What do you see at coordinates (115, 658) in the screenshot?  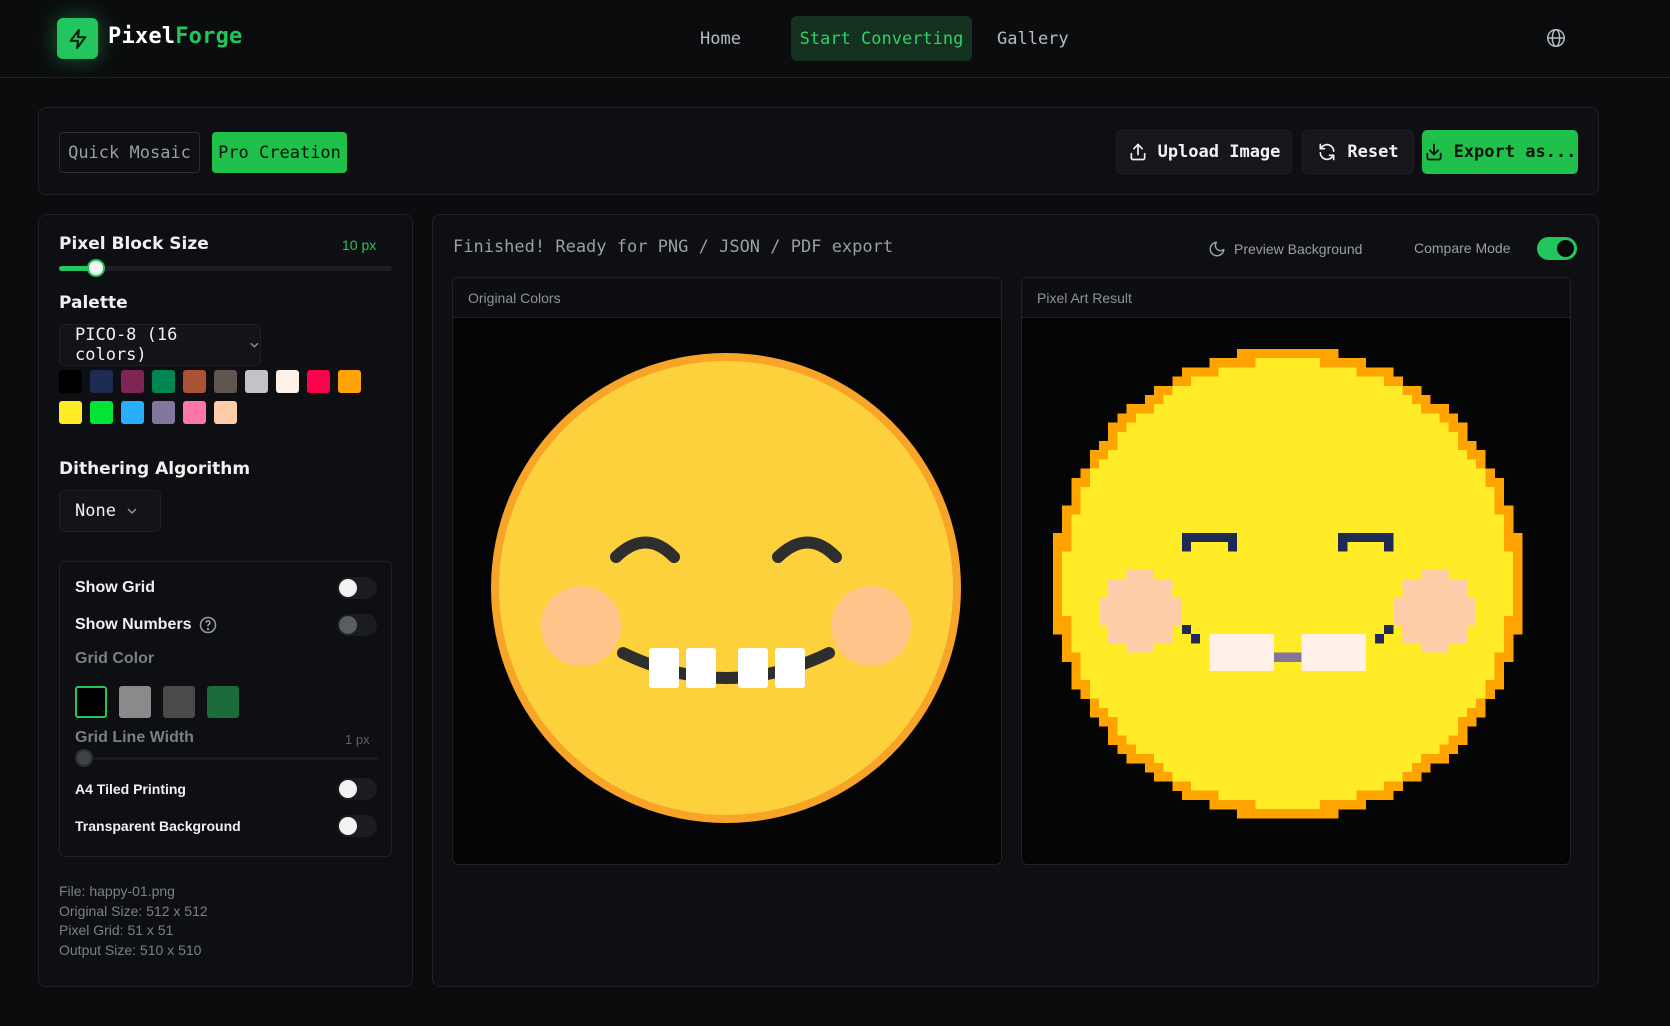 I see `grid-color-label: Grid Color` at bounding box center [115, 658].